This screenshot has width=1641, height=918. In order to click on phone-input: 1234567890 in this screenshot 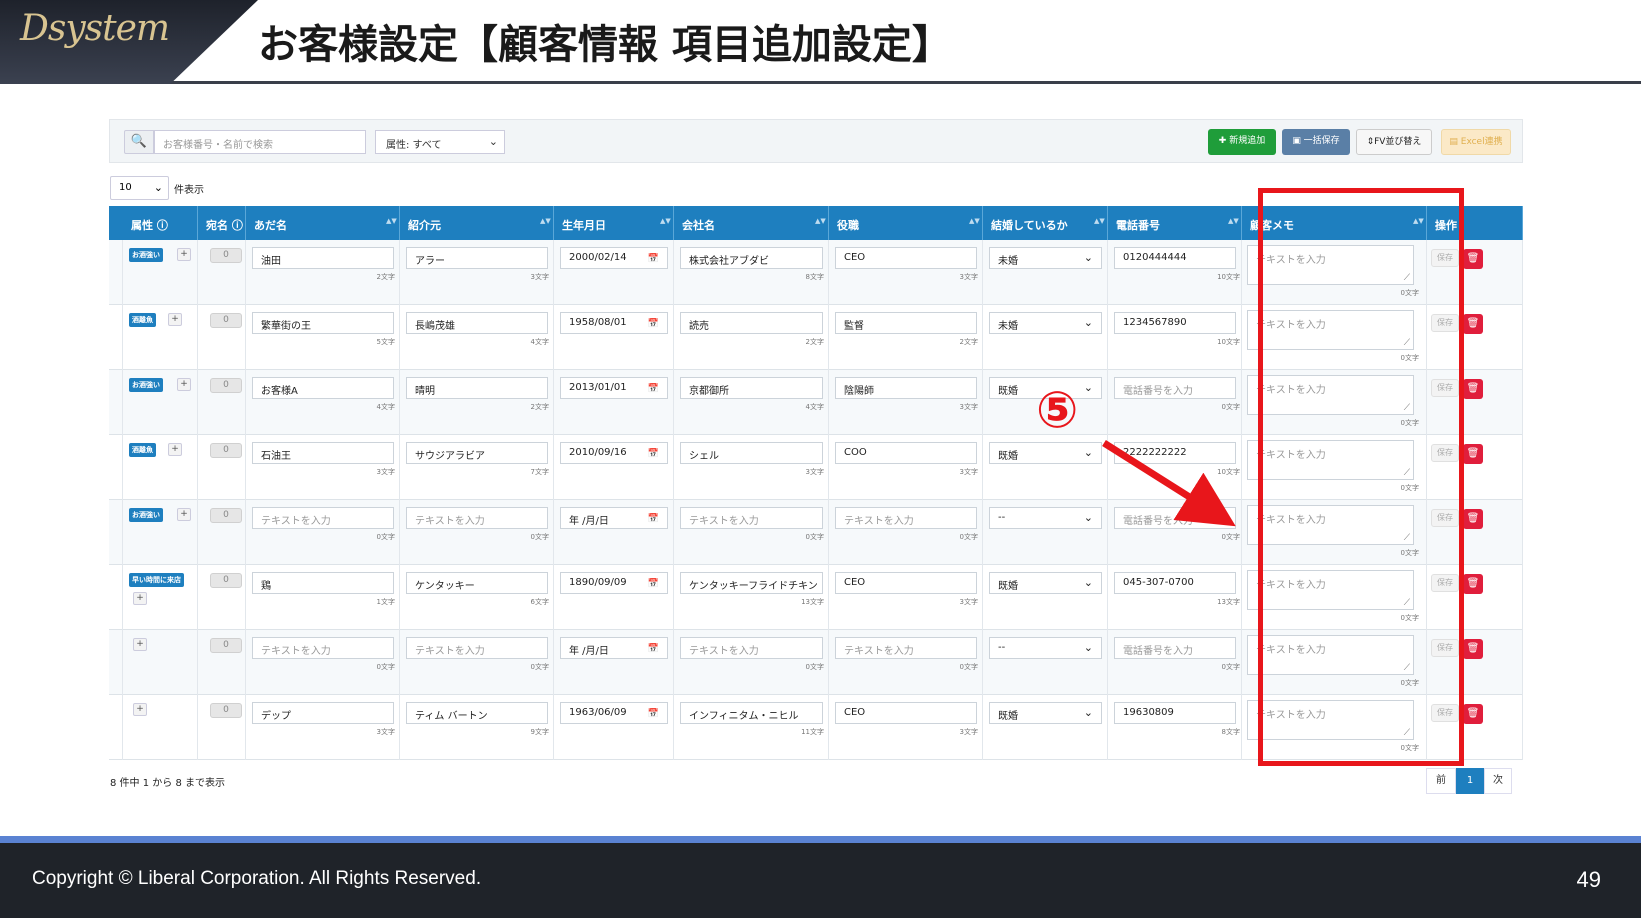, I will do `click(1175, 323)`.